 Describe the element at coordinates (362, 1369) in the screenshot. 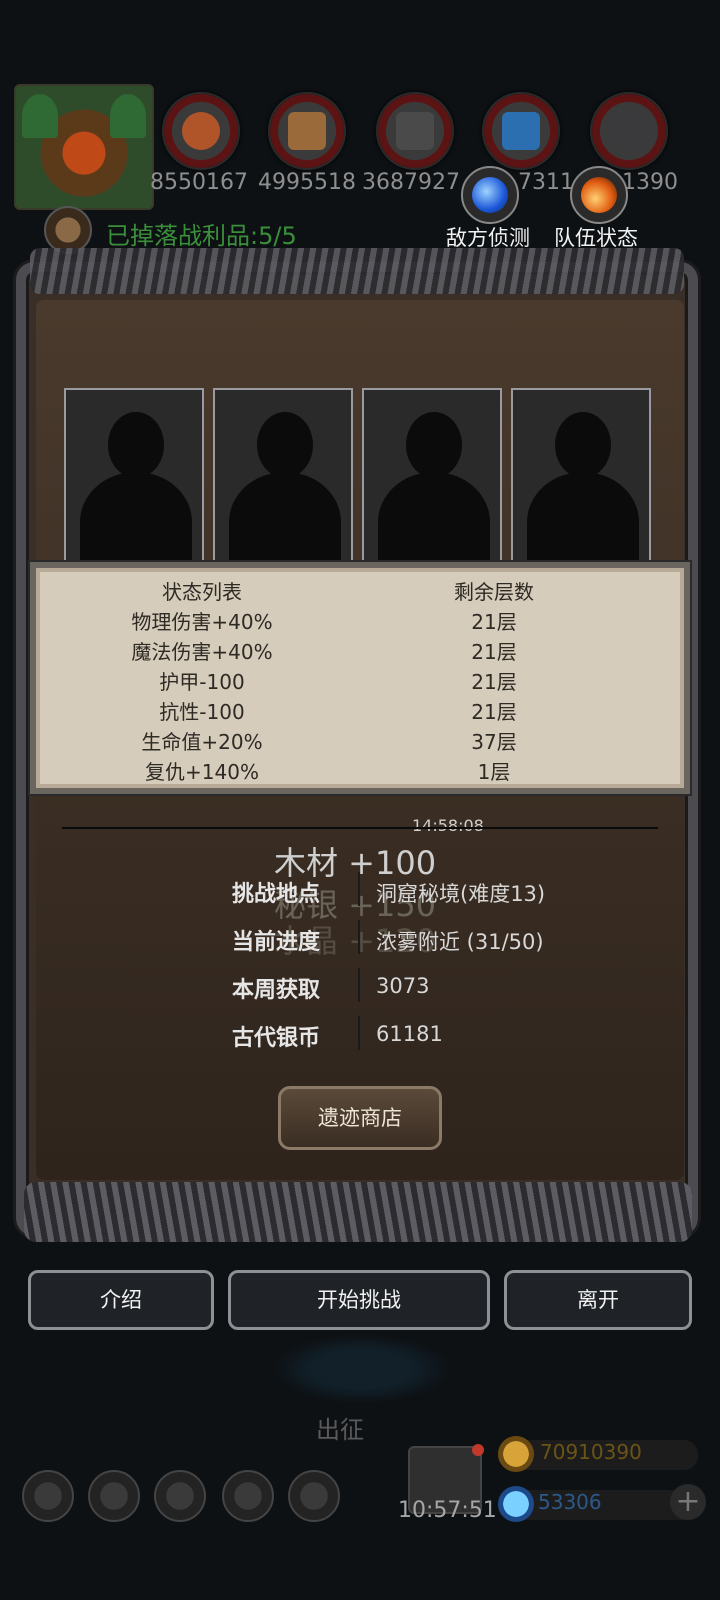

I see `emblem-decoration` at that location.